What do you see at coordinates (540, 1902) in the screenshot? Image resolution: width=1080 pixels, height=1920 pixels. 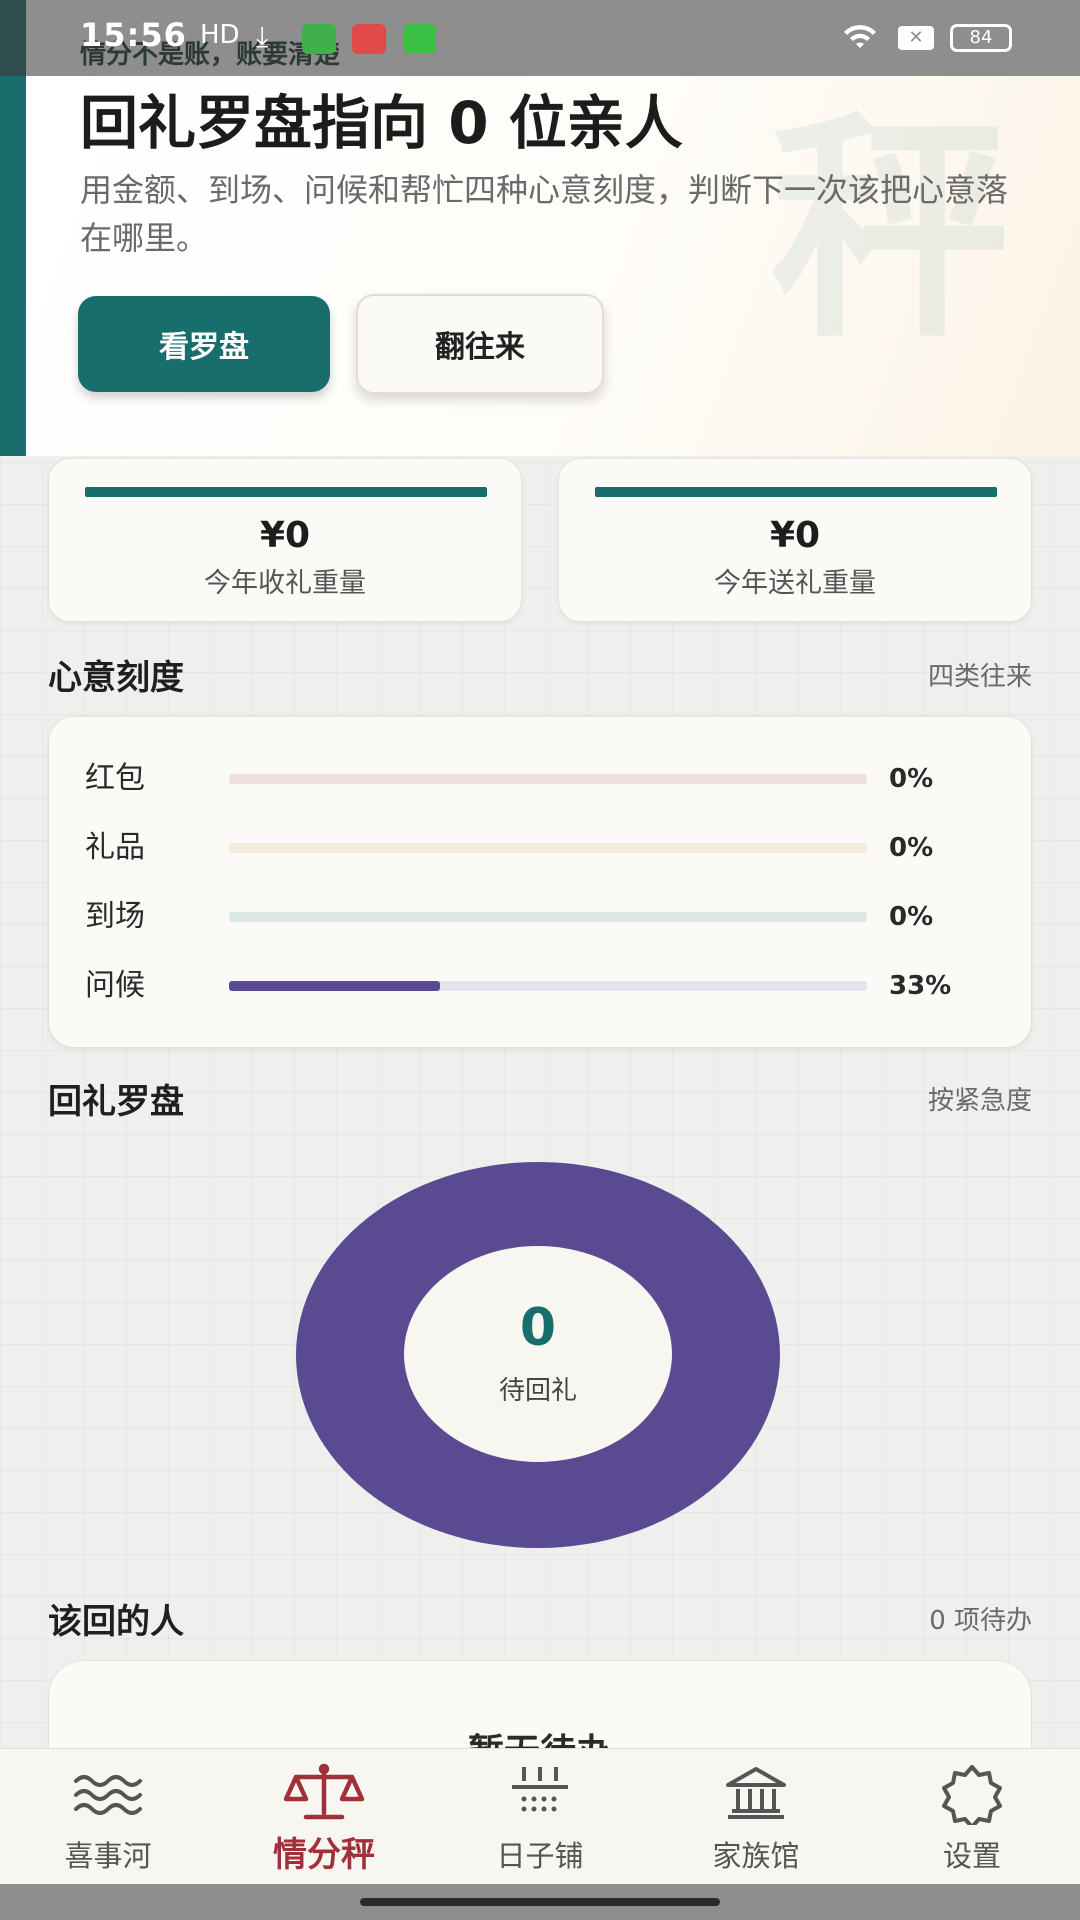 I see `home-indicator` at bounding box center [540, 1902].